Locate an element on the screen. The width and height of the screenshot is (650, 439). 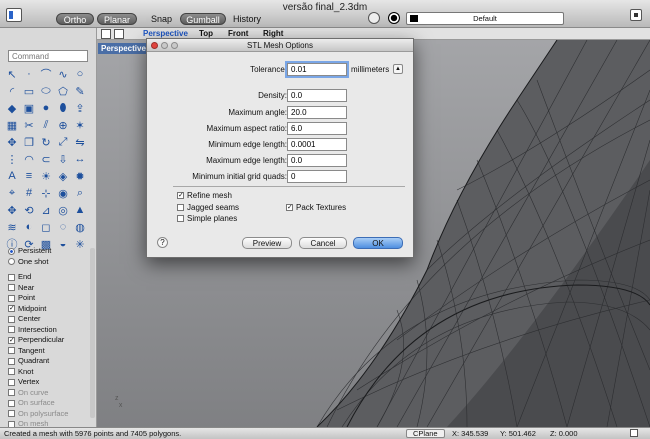
preview-button: Preview is located at coordinates (267, 243).